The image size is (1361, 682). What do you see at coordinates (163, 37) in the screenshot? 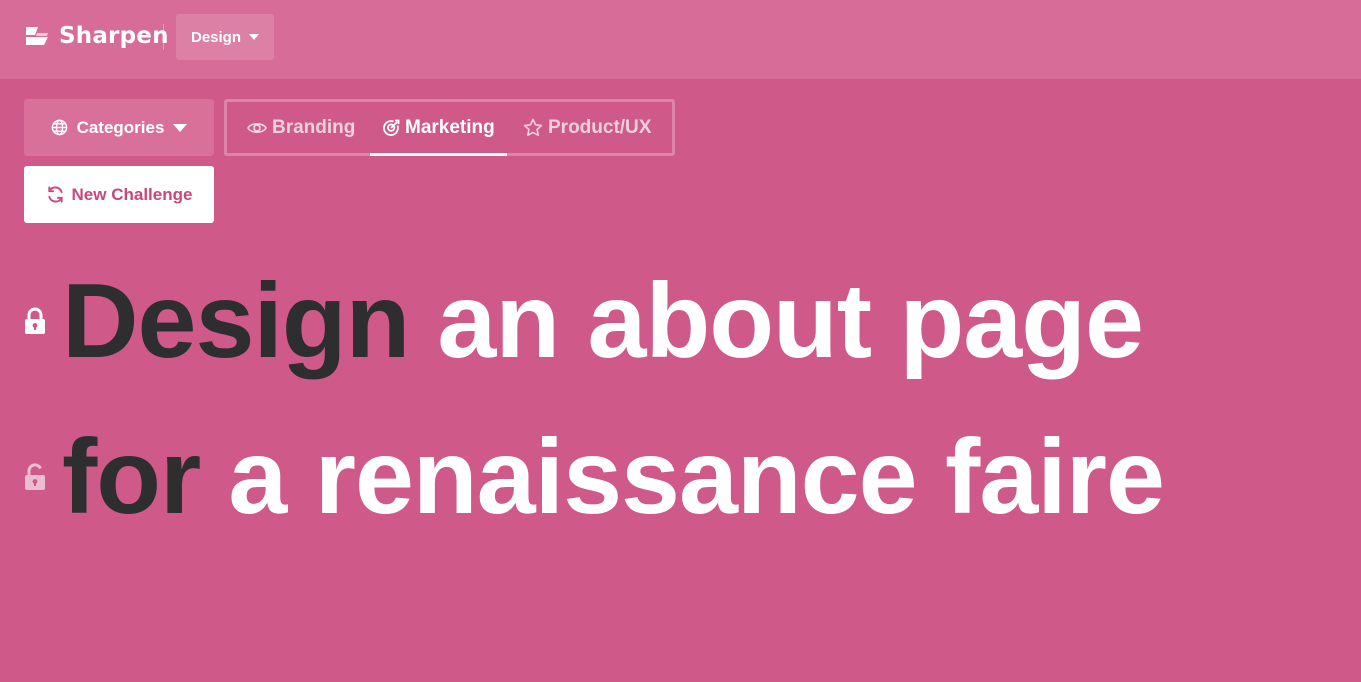
I see `divider` at bounding box center [163, 37].